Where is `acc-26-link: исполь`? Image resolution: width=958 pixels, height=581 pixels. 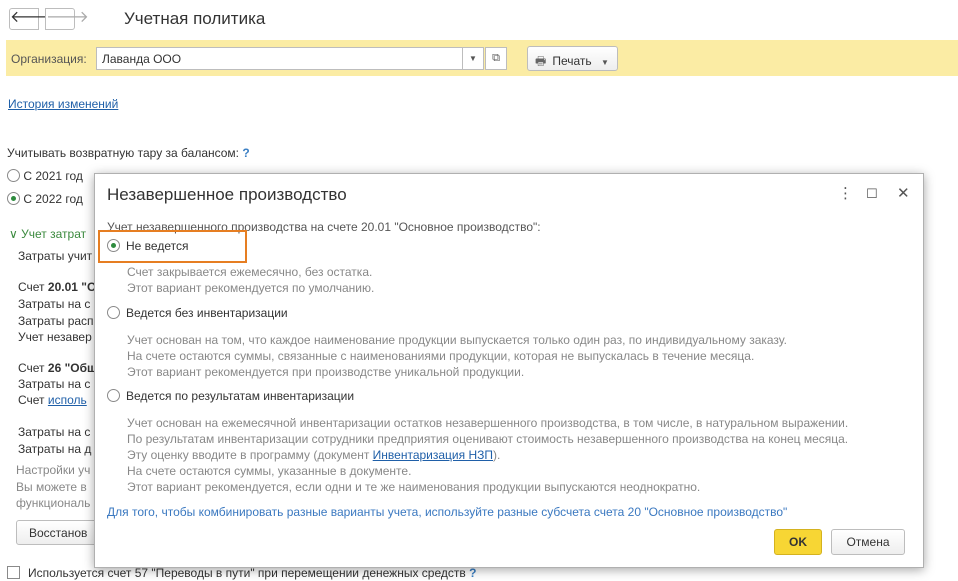
acc-26-link: исполь is located at coordinates (67, 400).